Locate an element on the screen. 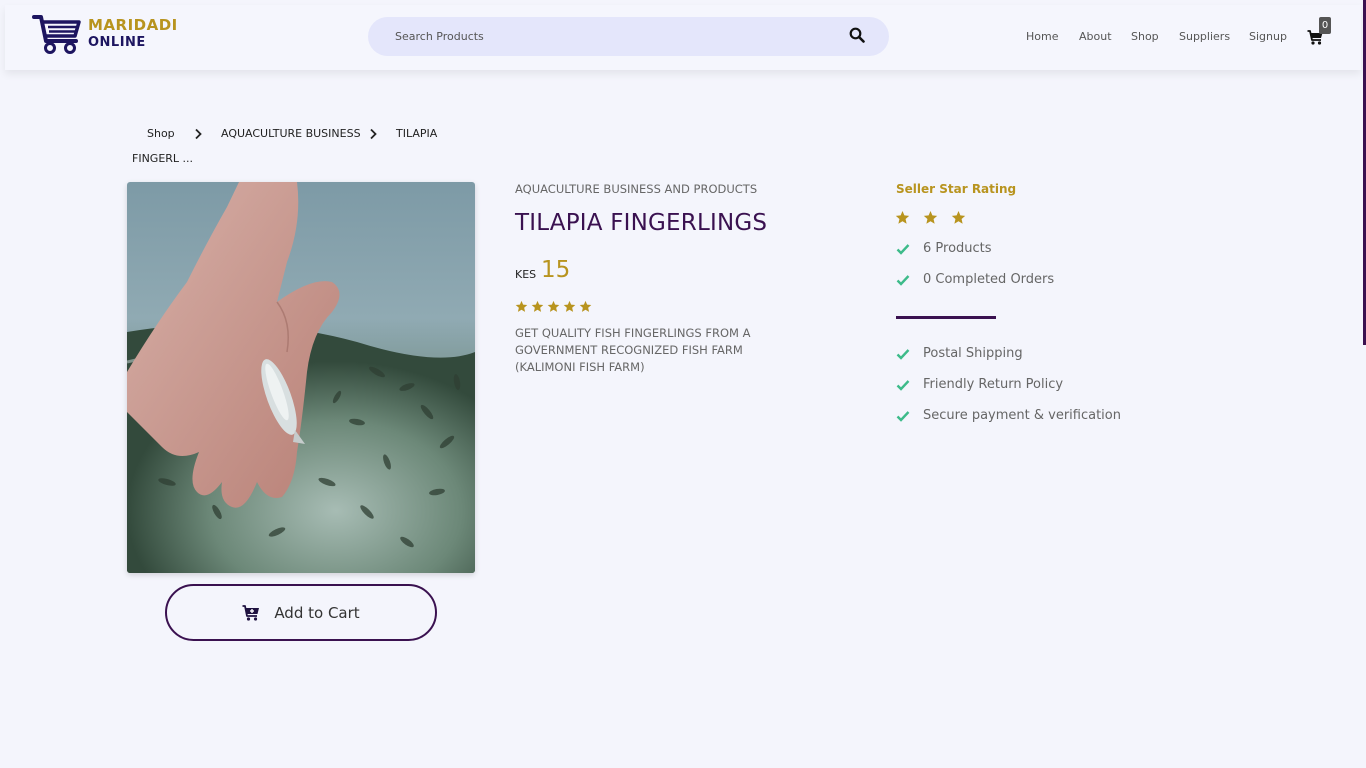 The height and width of the screenshot is (768, 1366). product-category: AQUACULTURE BUSINESS AND PRODUCTS is located at coordinates (636, 189).